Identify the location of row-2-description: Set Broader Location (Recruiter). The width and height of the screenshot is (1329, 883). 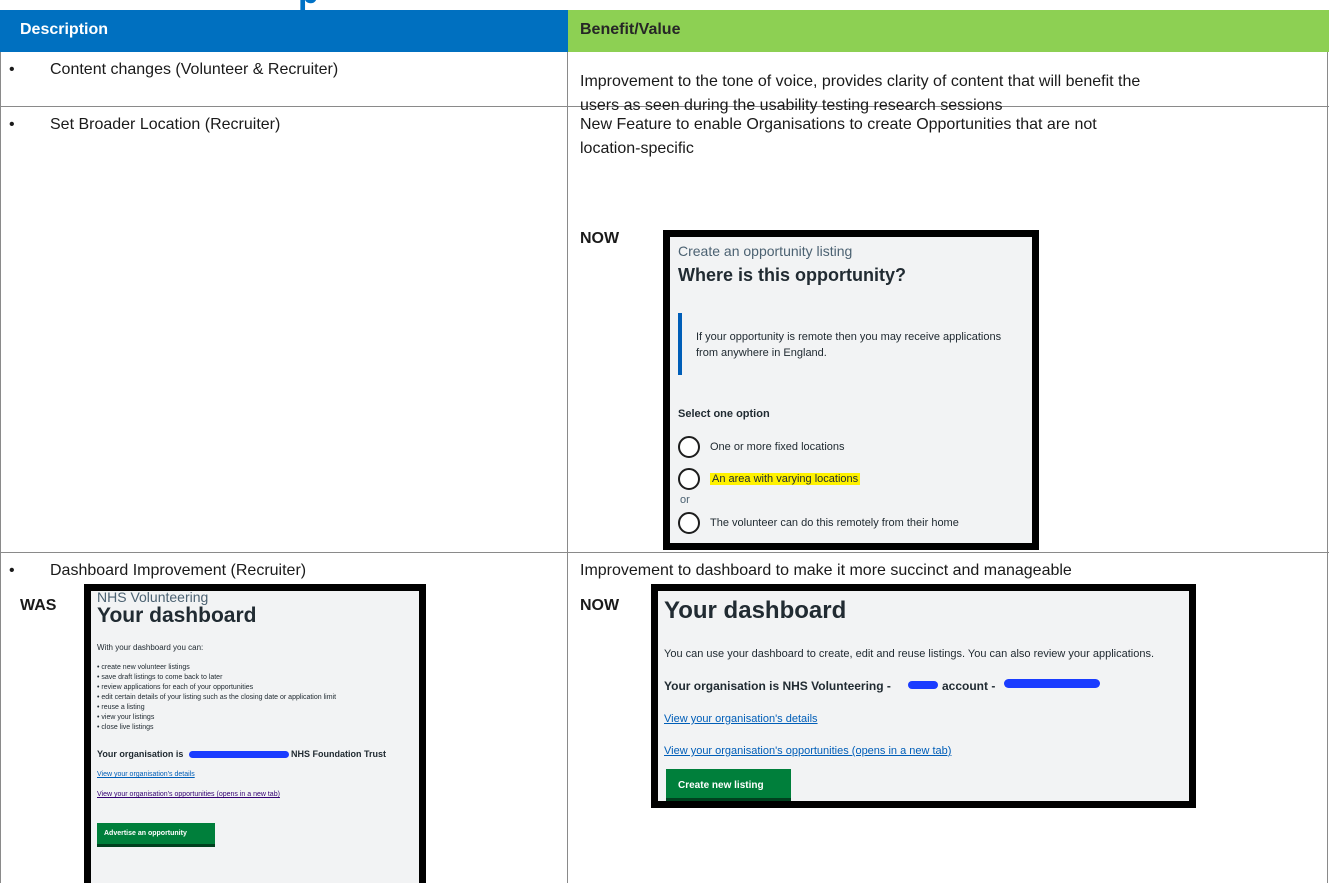
(165, 124).